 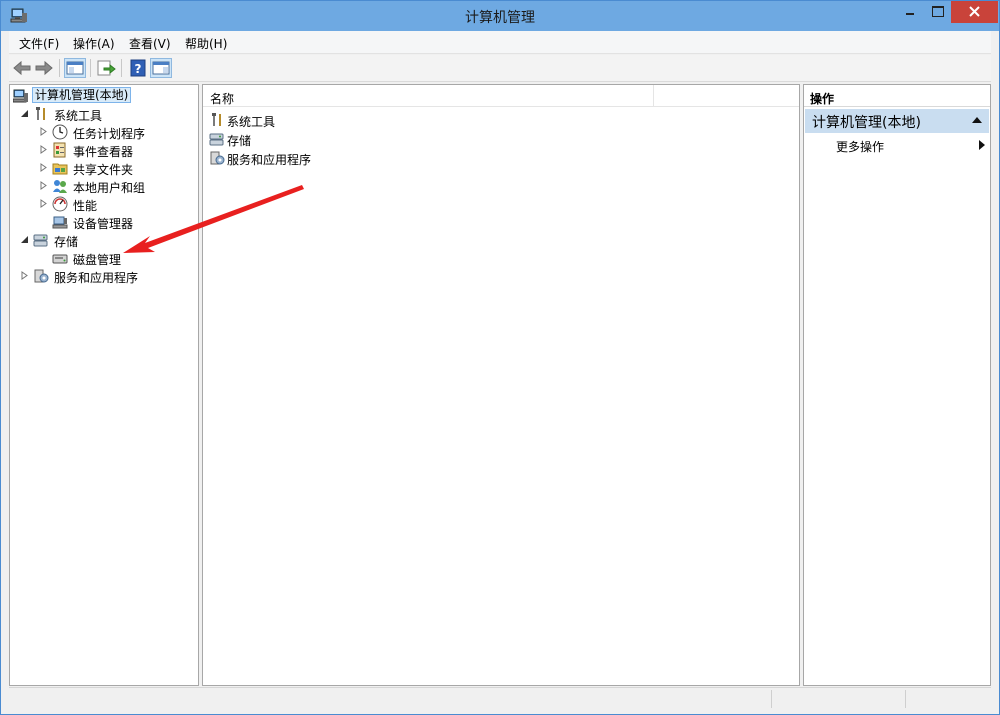 I want to click on event-log-icon, so click(x=59, y=150).